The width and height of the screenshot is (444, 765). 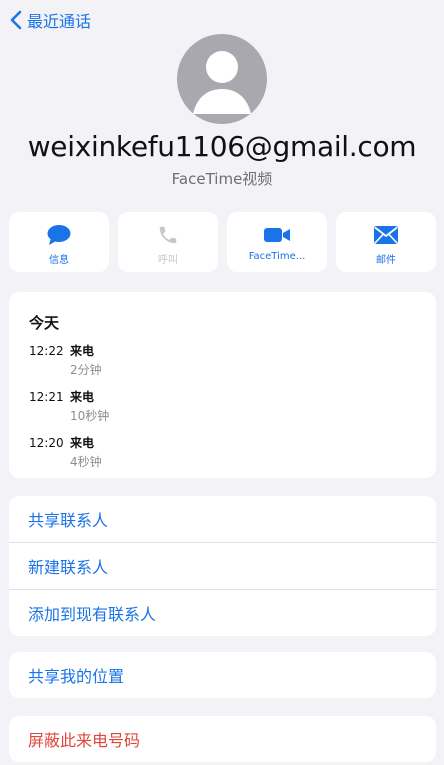 I want to click on chevron-left-icon, so click(x=16, y=20).